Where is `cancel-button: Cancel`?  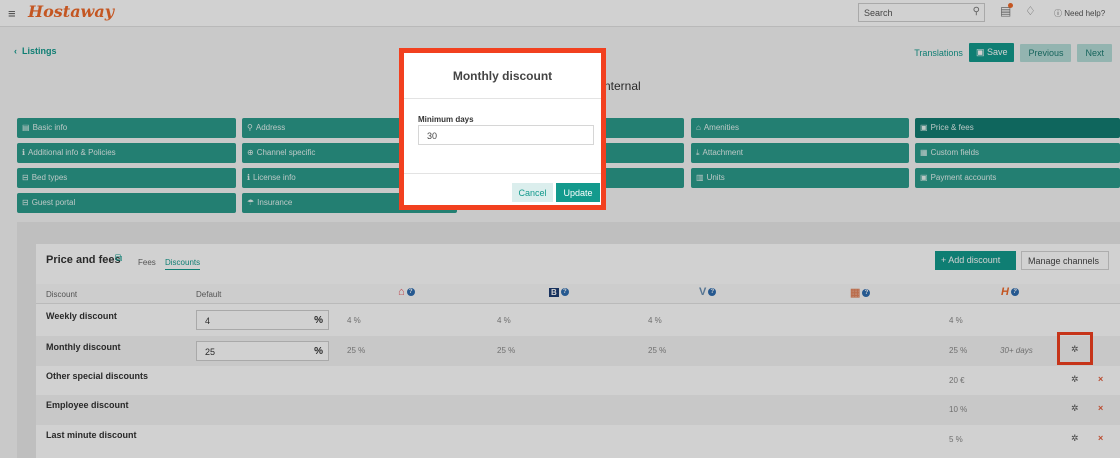 cancel-button: Cancel is located at coordinates (532, 192).